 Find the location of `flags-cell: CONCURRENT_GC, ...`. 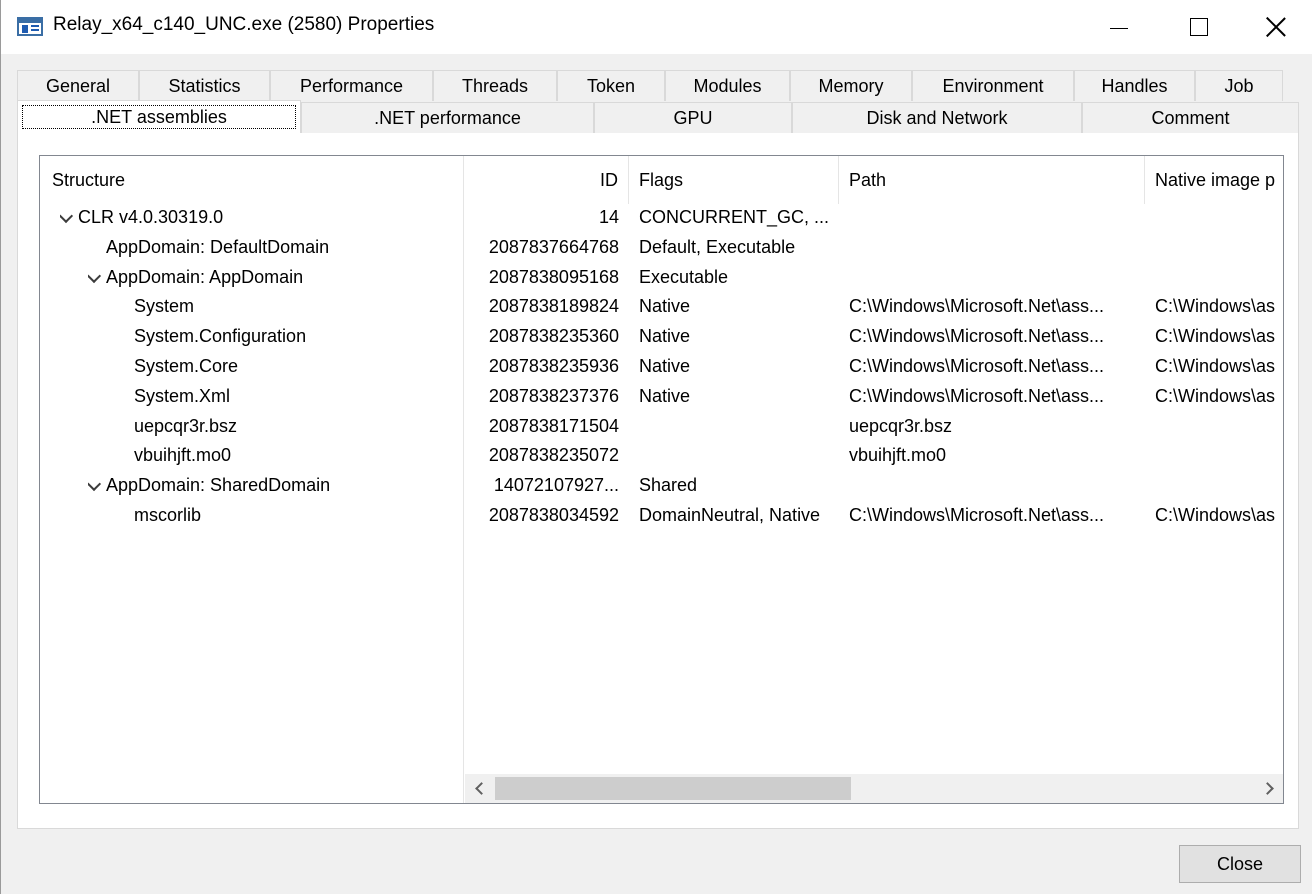

flags-cell: CONCURRENT_GC, ... is located at coordinates (734, 217).